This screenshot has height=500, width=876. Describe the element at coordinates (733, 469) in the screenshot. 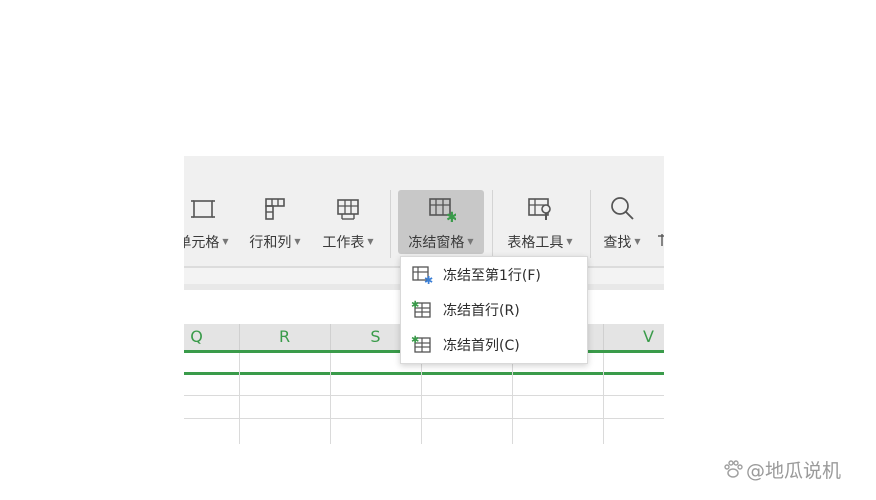

I see `paw-logo-icon` at that location.